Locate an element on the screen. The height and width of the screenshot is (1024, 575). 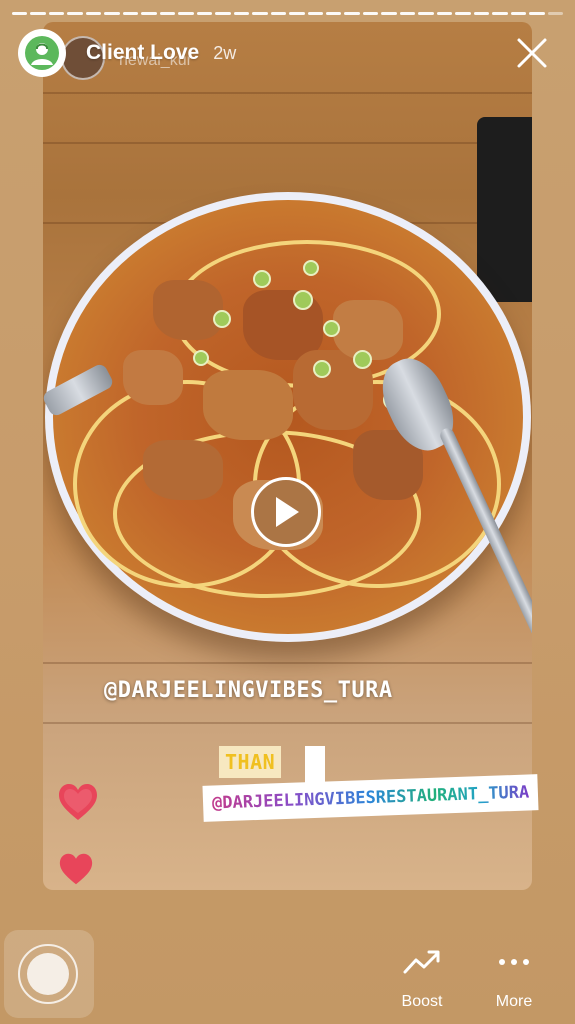
boost-icon is located at coordinates (421, 962).